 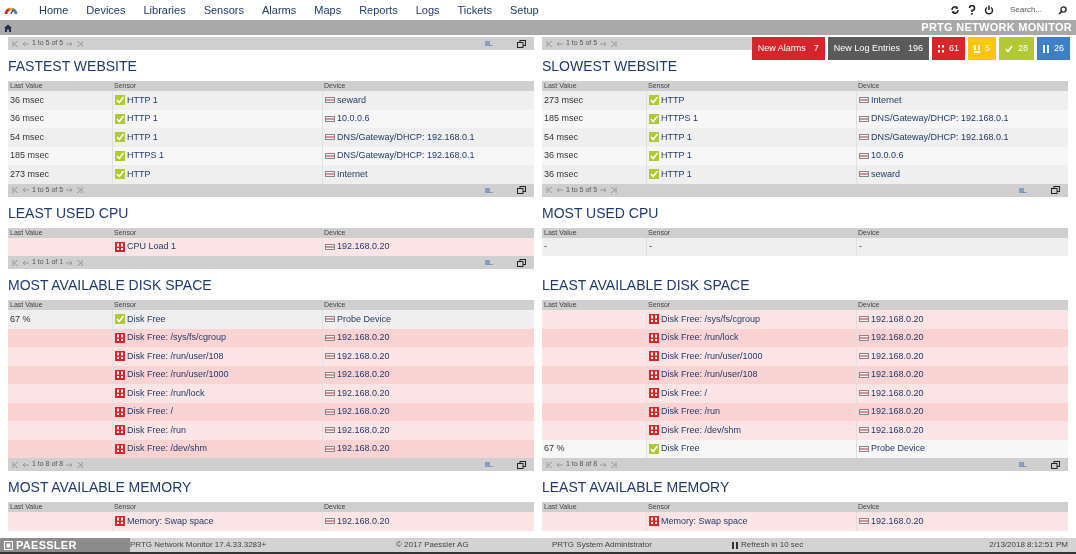 What do you see at coordinates (152, 247) in the screenshot?
I see `sensor-link: CPU Load 1` at bounding box center [152, 247].